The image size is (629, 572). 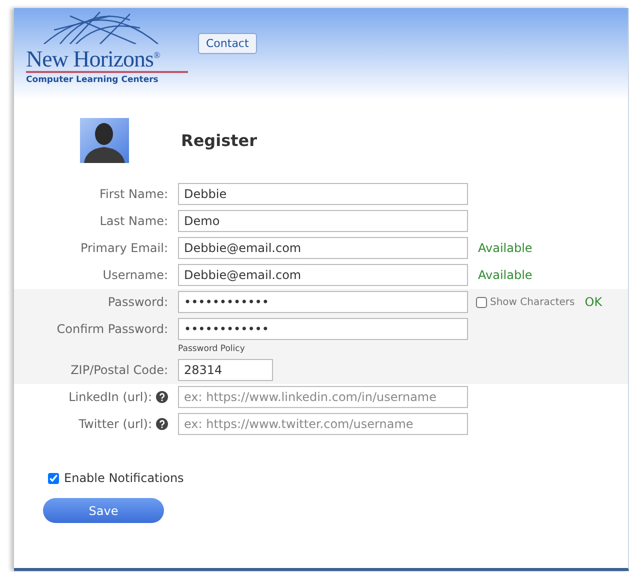 What do you see at coordinates (124, 248) in the screenshot?
I see `field-label: Primary Email:` at bounding box center [124, 248].